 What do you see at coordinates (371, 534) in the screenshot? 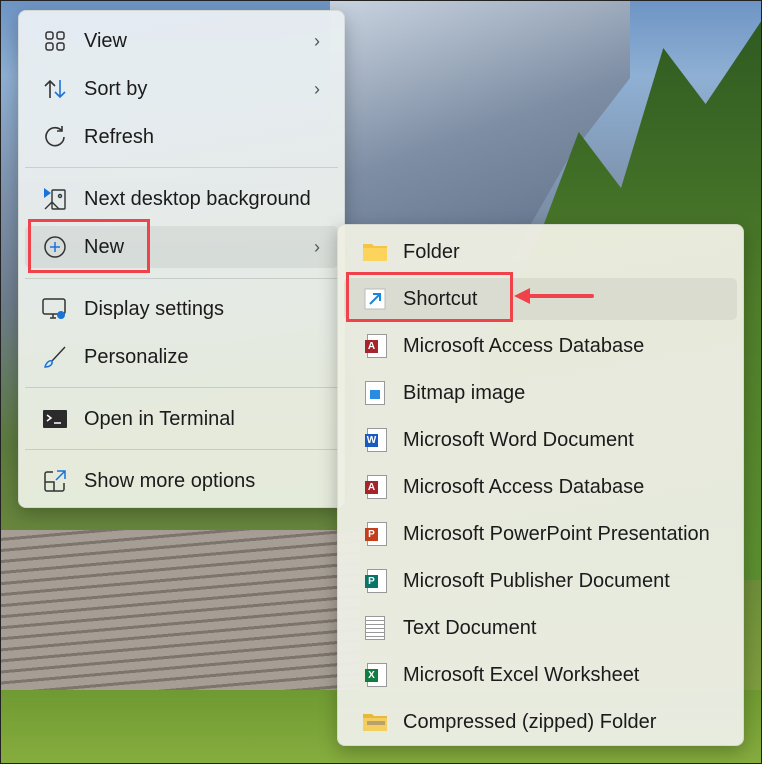
I see `powerpoint-letter-badge: P` at bounding box center [371, 534].